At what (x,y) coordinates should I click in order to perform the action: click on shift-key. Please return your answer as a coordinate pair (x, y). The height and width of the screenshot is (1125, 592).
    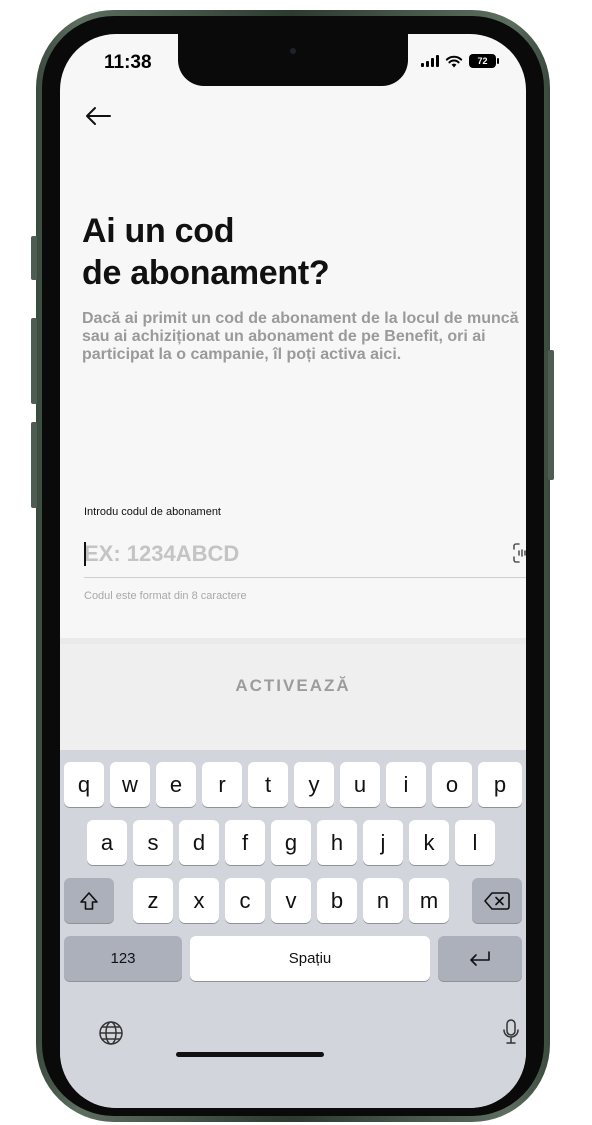
    Looking at the image, I should click on (89, 900).